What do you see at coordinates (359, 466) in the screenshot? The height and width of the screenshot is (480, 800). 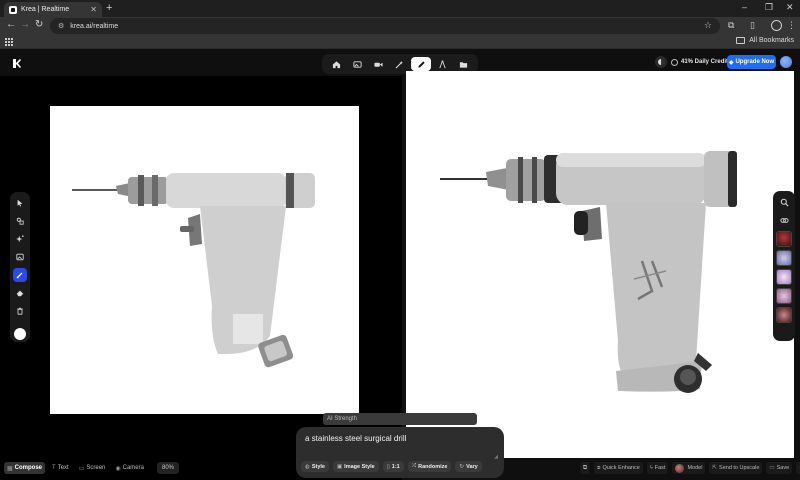 I see `chip-label: Image Style` at bounding box center [359, 466].